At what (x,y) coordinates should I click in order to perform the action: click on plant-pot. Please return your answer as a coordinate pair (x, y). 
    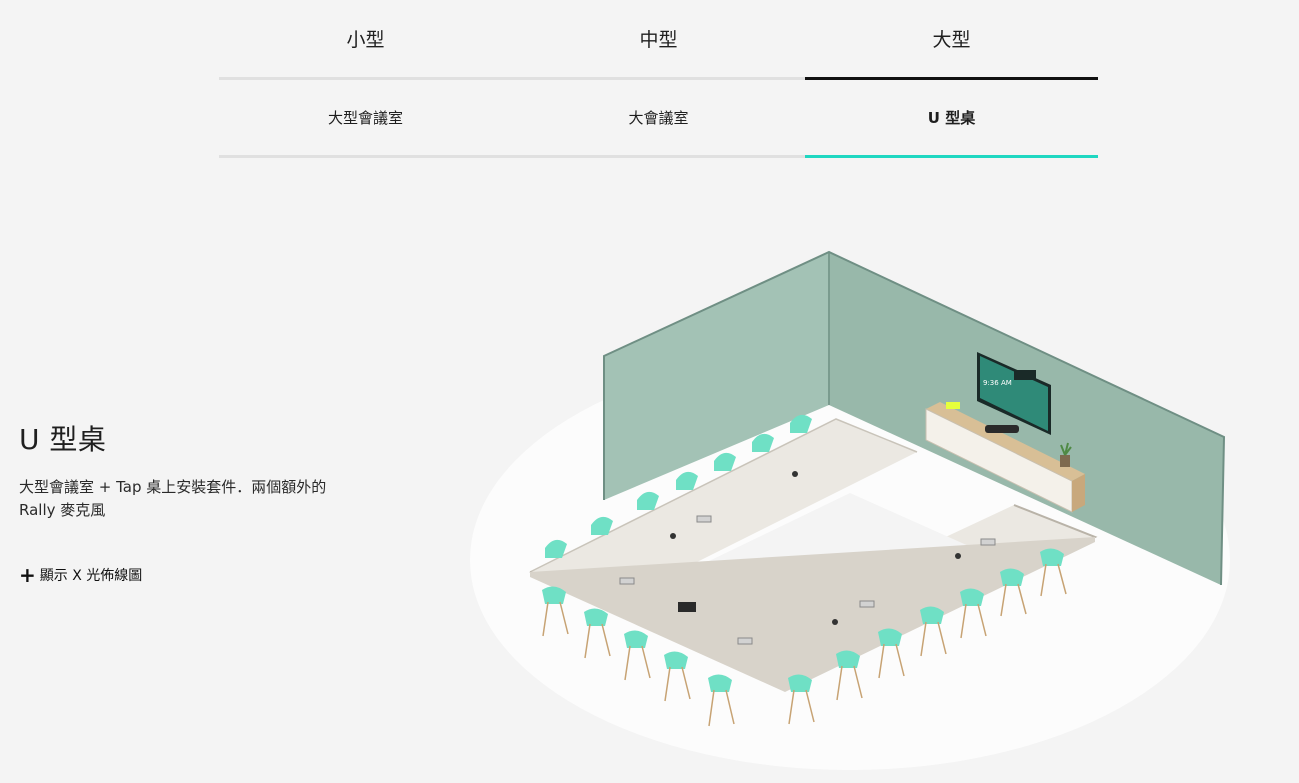
    Looking at the image, I should click on (1065, 461).